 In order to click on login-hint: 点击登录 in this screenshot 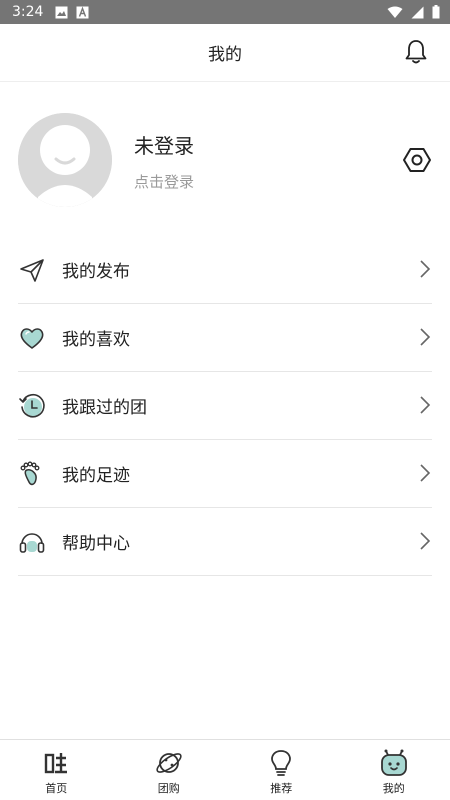, I will do `click(164, 181)`.